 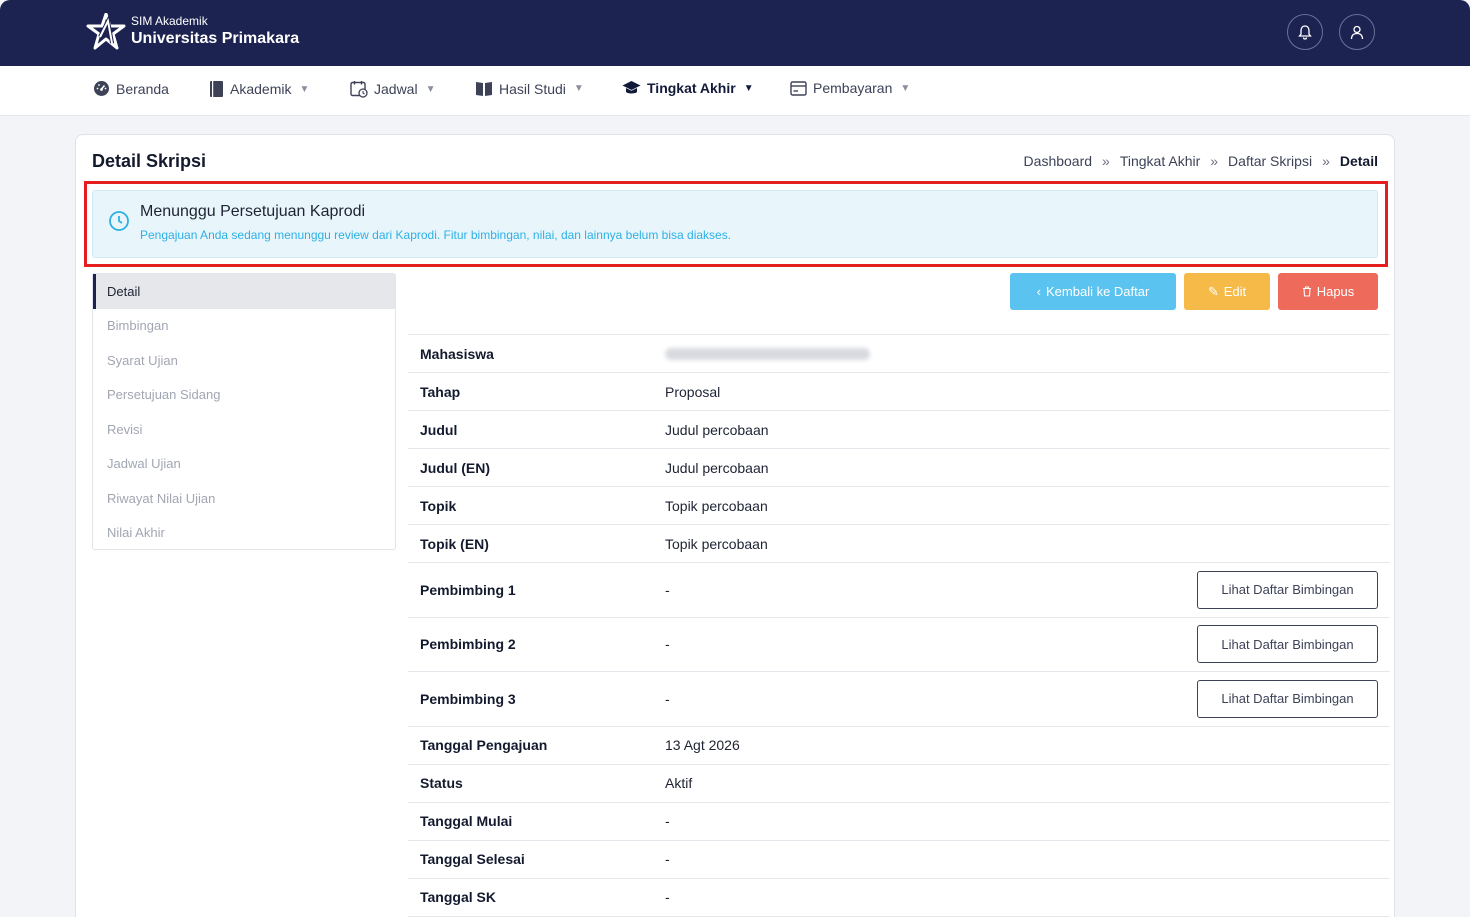 What do you see at coordinates (393, 89) in the screenshot?
I see `nav-jadwal: Jadwal ▼` at bounding box center [393, 89].